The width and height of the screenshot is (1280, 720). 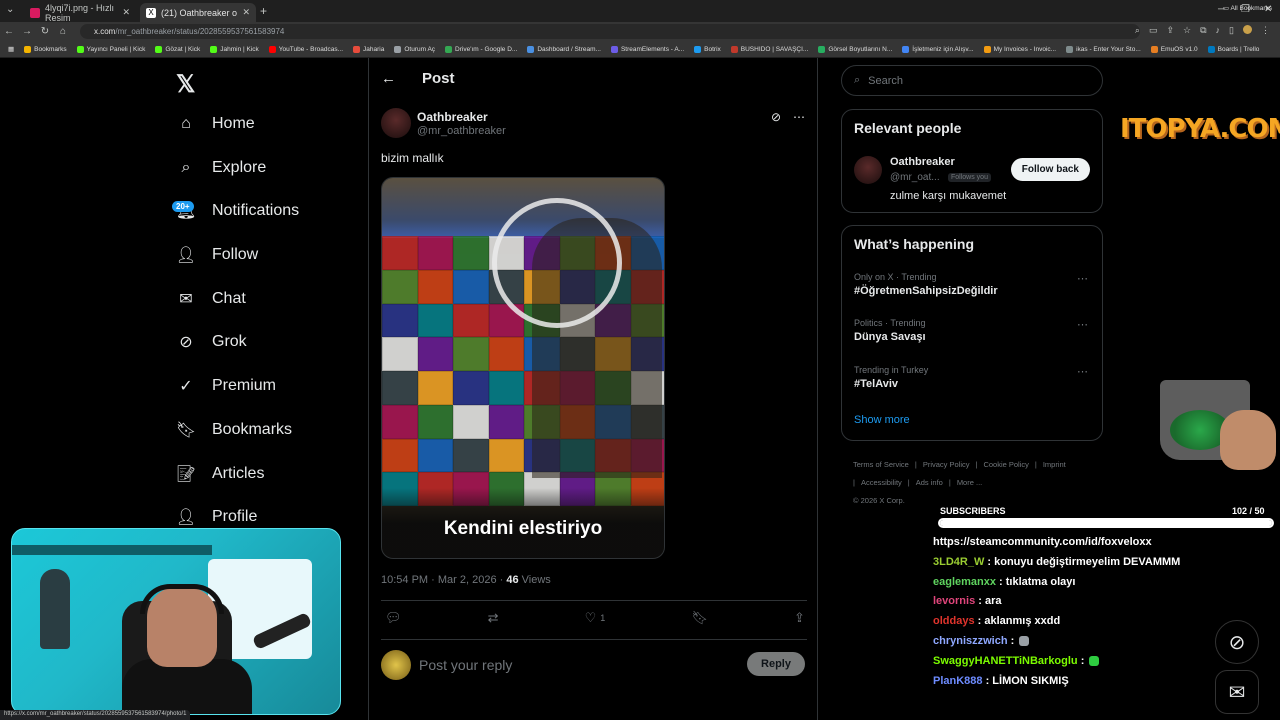 What do you see at coordinates (868, 170) in the screenshot?
I see `person-avatar` at bounding box center [868, 170].